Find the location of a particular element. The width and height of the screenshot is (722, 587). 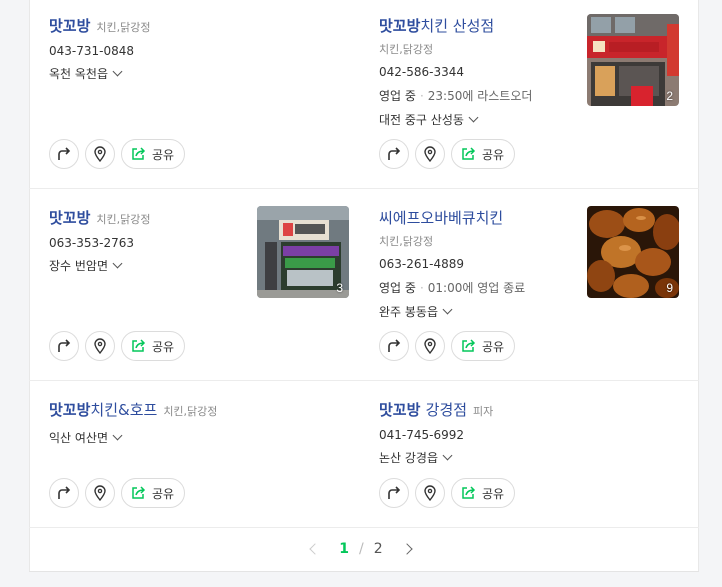

place-category: 피자 is located at coordinates (483, 411).